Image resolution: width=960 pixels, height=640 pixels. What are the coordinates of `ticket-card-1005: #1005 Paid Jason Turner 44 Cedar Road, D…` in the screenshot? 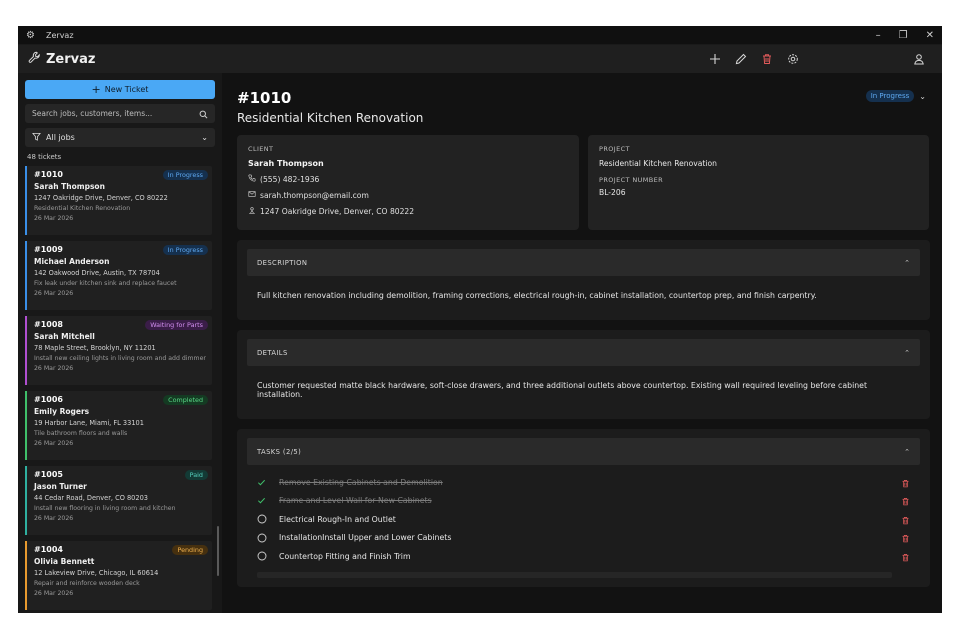 It's located at (118, 500).